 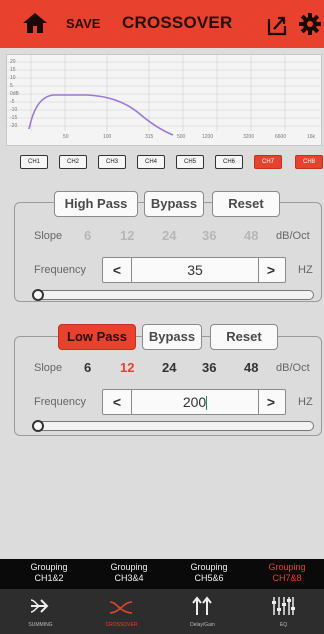 I want to click on home-icon, so click(x=35, y=23).